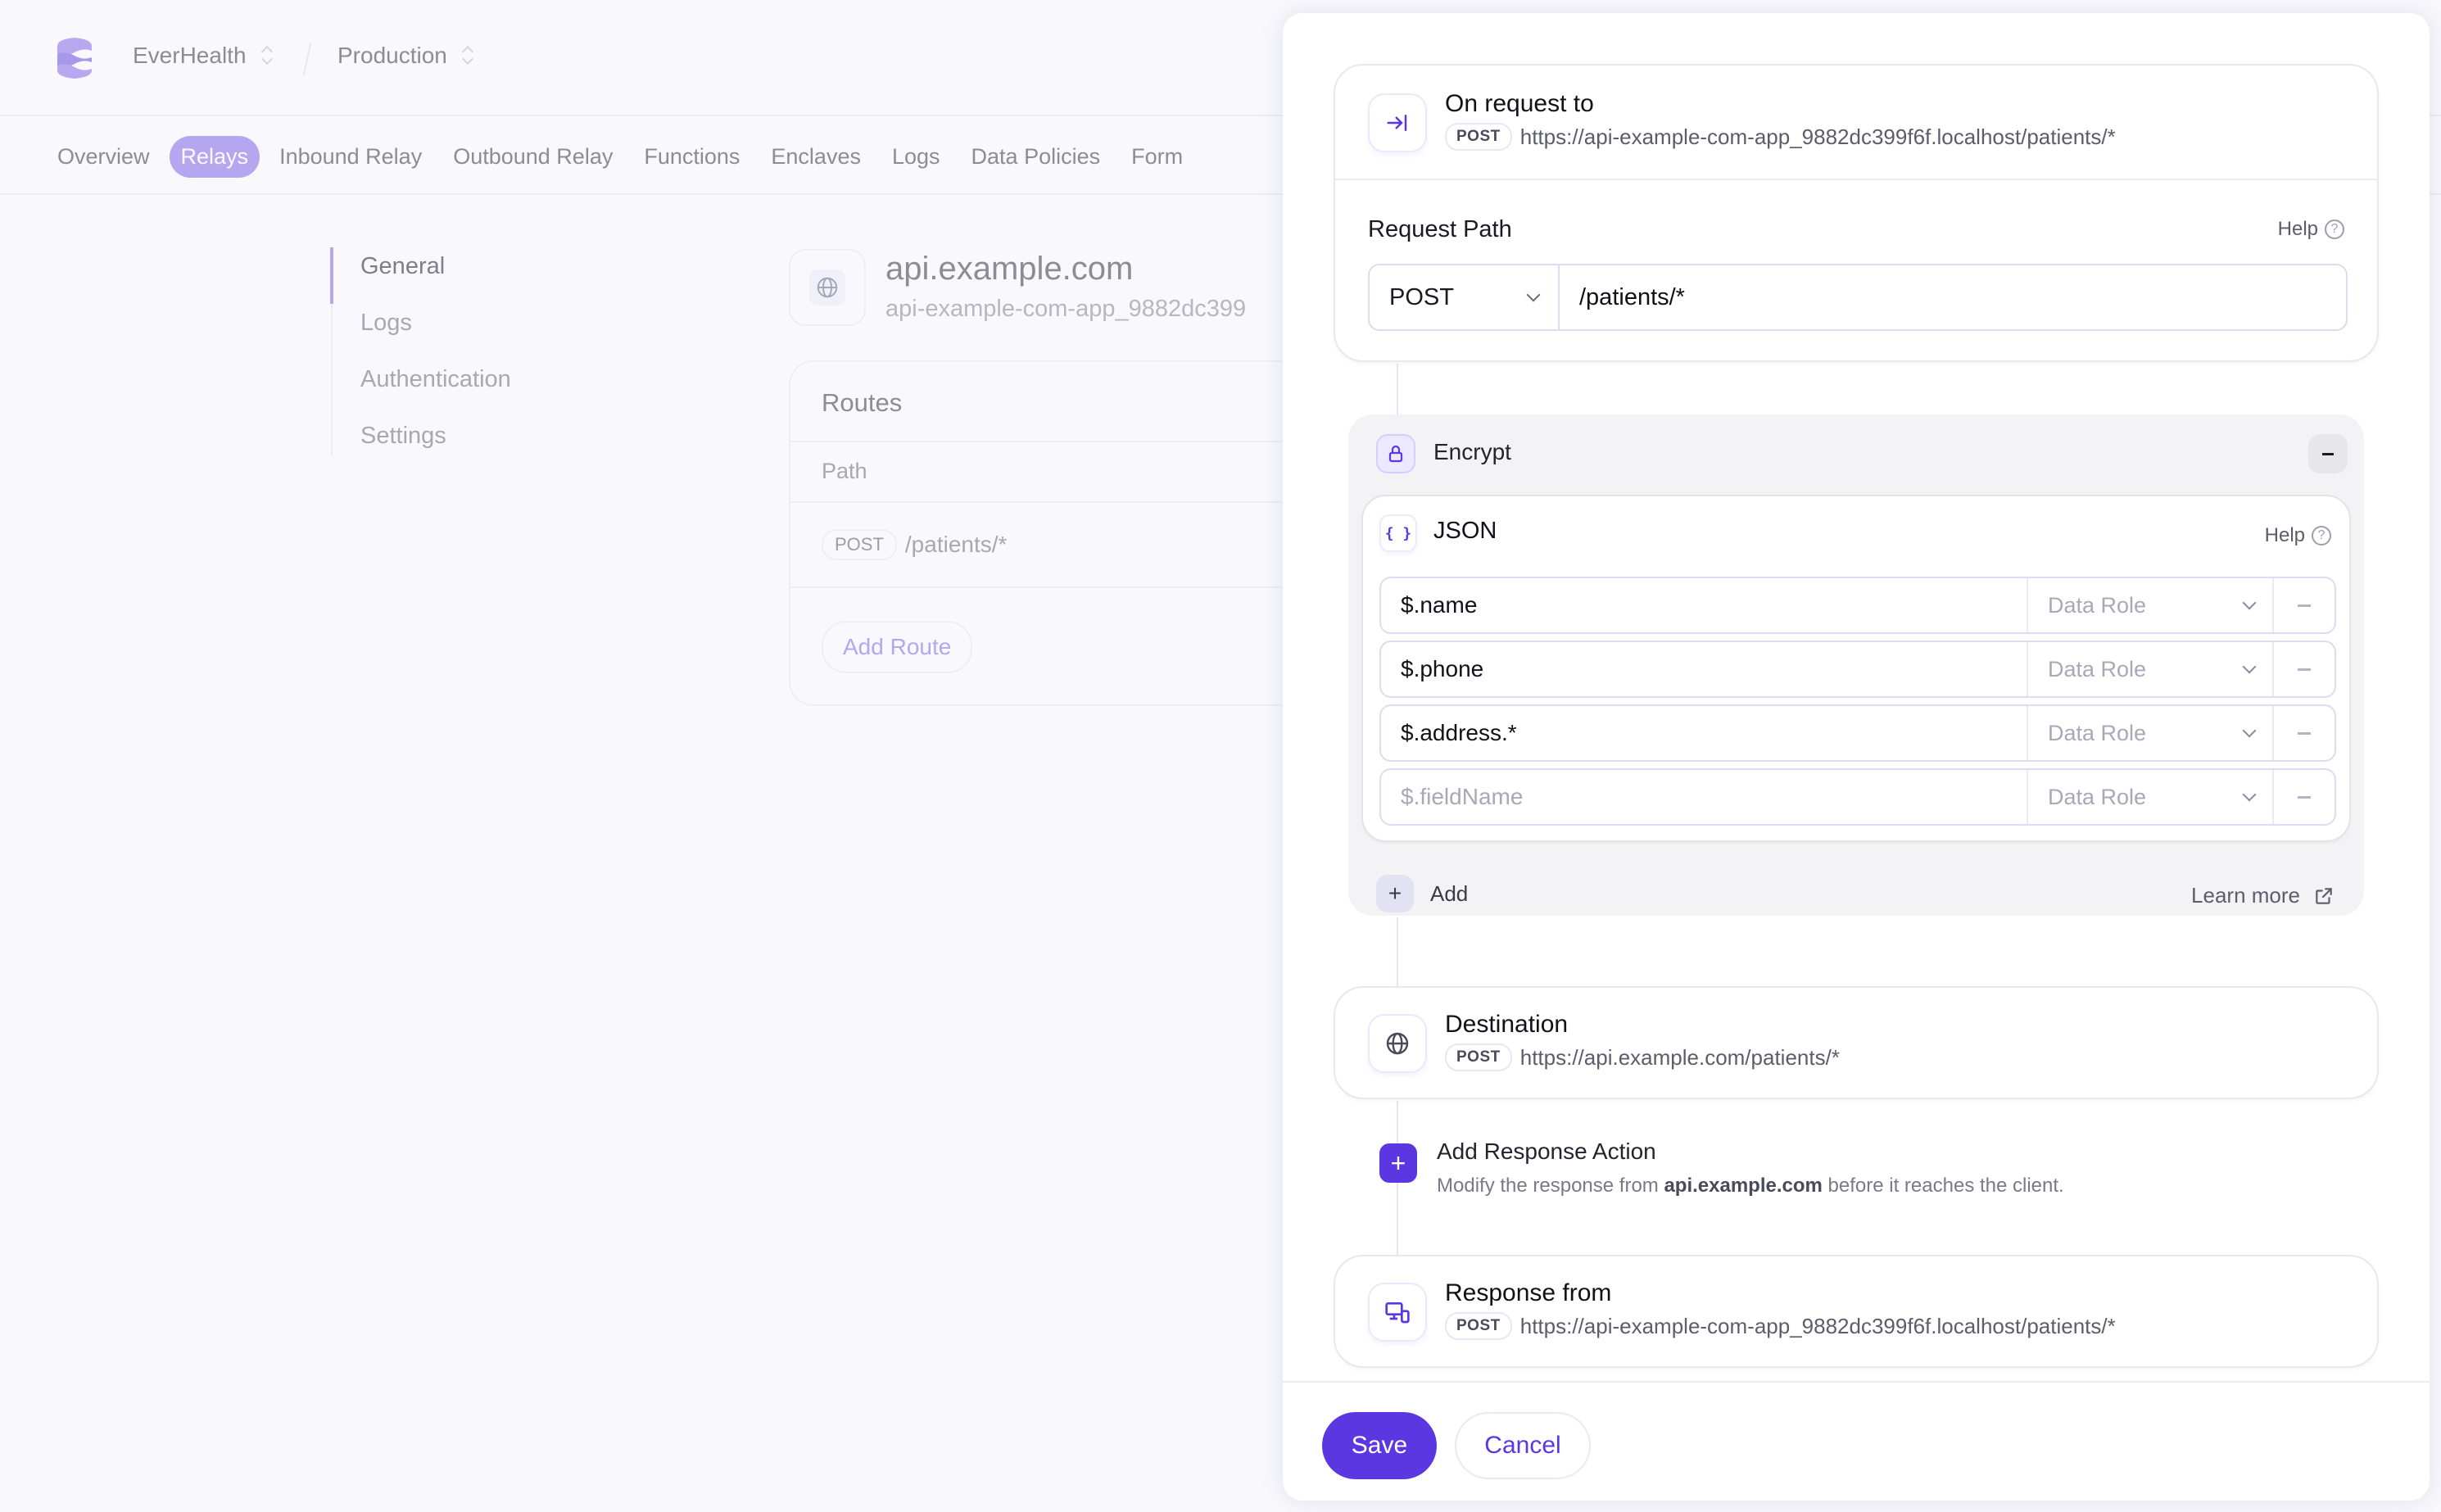 This screenshot has height=1512, width=2441. What do you see at coordinates (1943, 1186) in the screenshot?
I see `desc-text: before it reaches the client.` at bounding box center [1943, 1186].